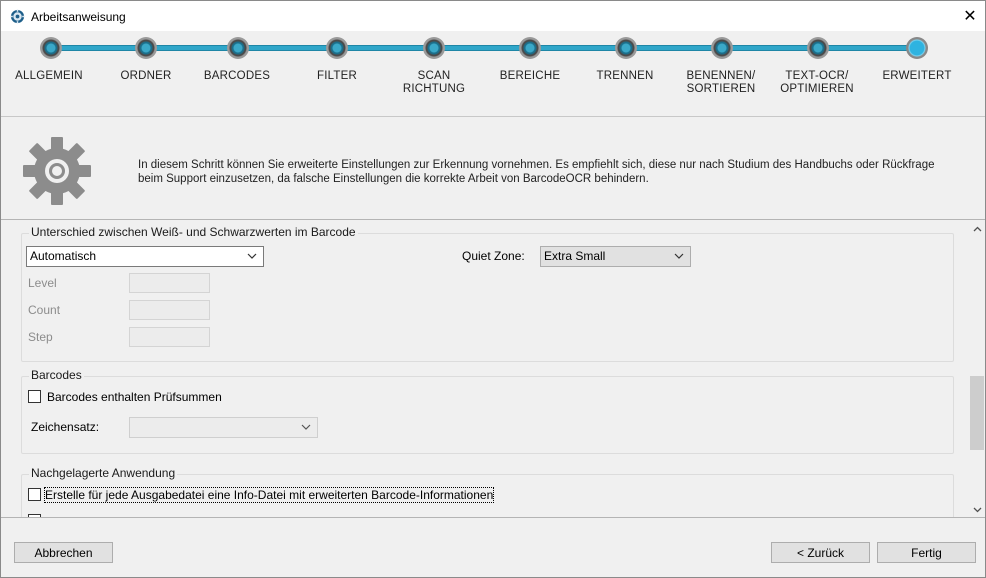 The width and height of the screenshot is (986, 578). I want to click on barcodes-group: Barcodes, so click(487, 411).